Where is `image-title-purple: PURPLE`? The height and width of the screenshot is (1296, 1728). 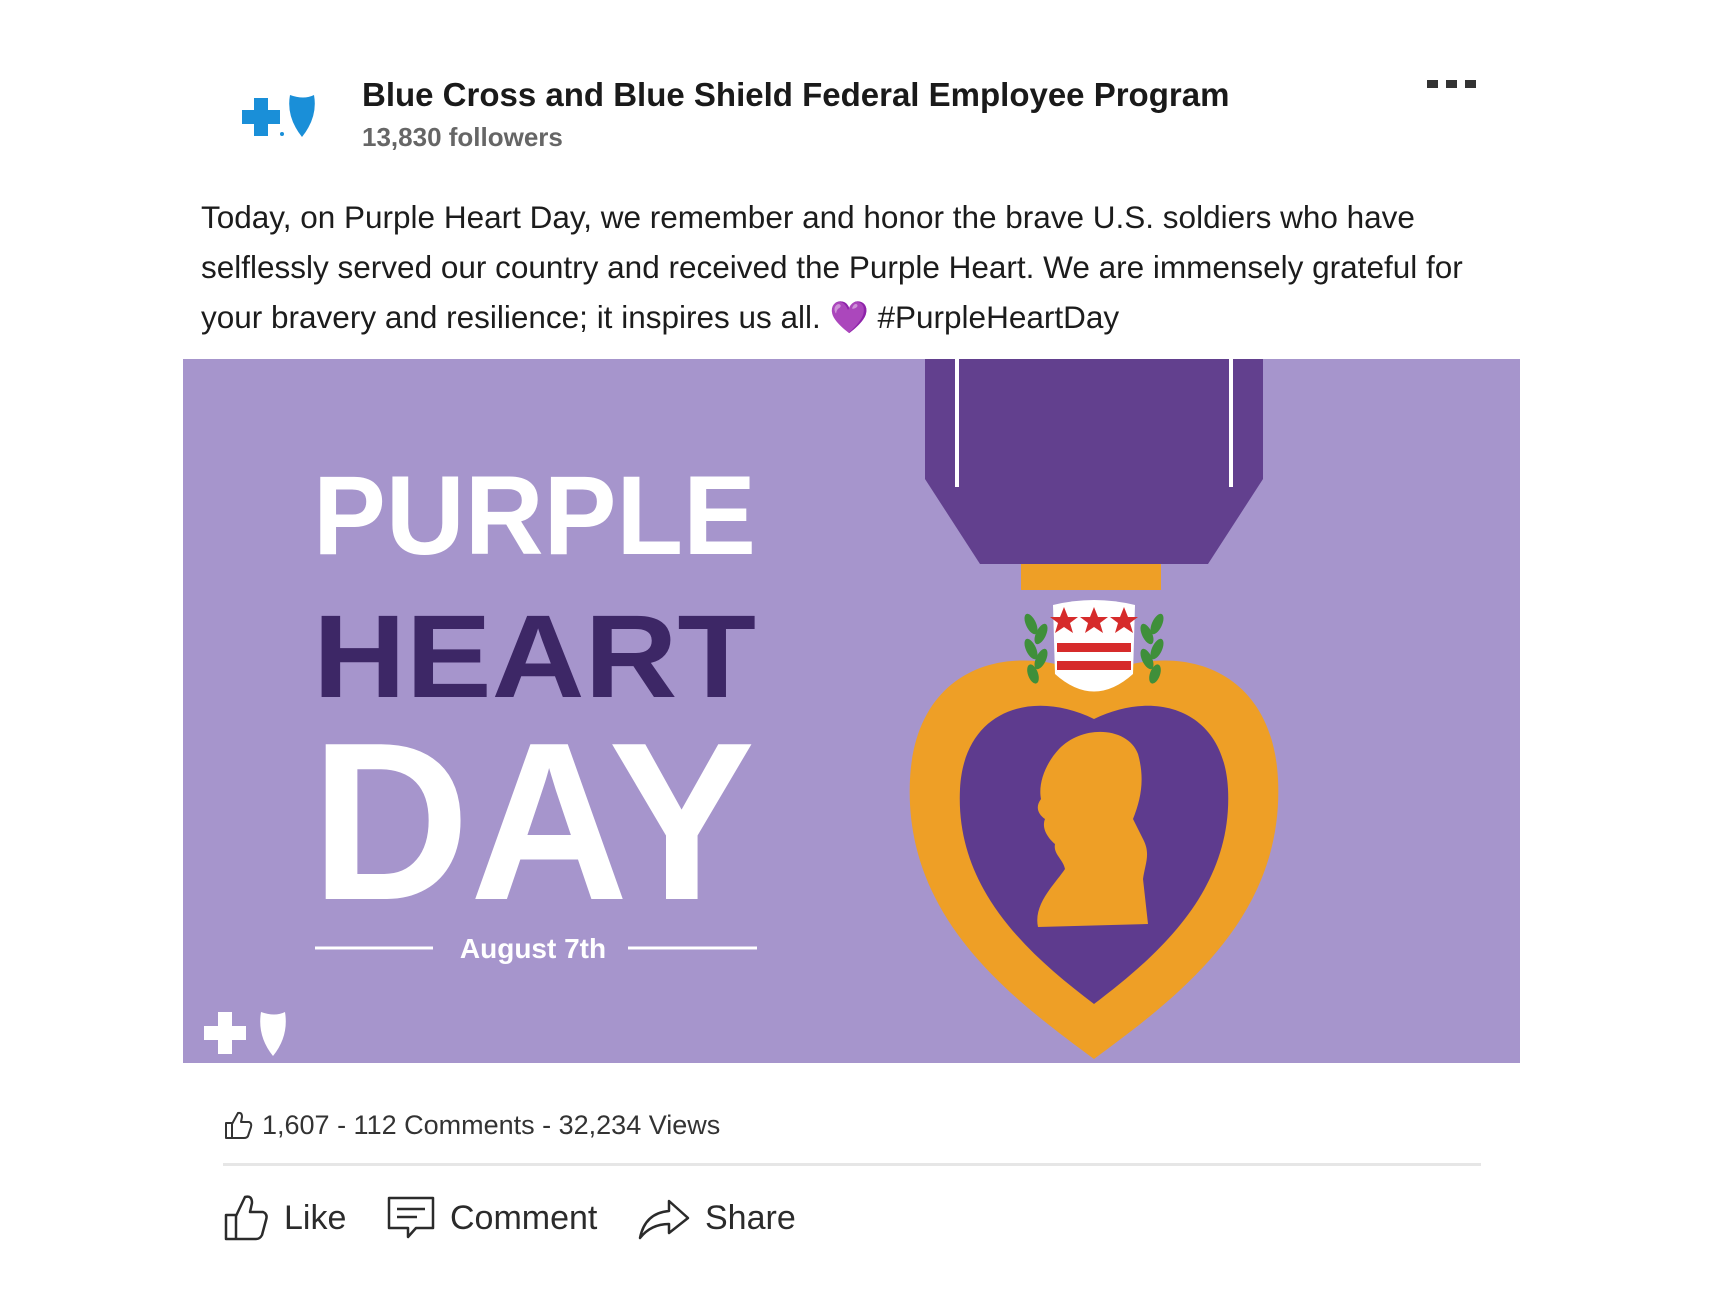 image-title-purple: PURPLE is located at coordinates (534, 515).